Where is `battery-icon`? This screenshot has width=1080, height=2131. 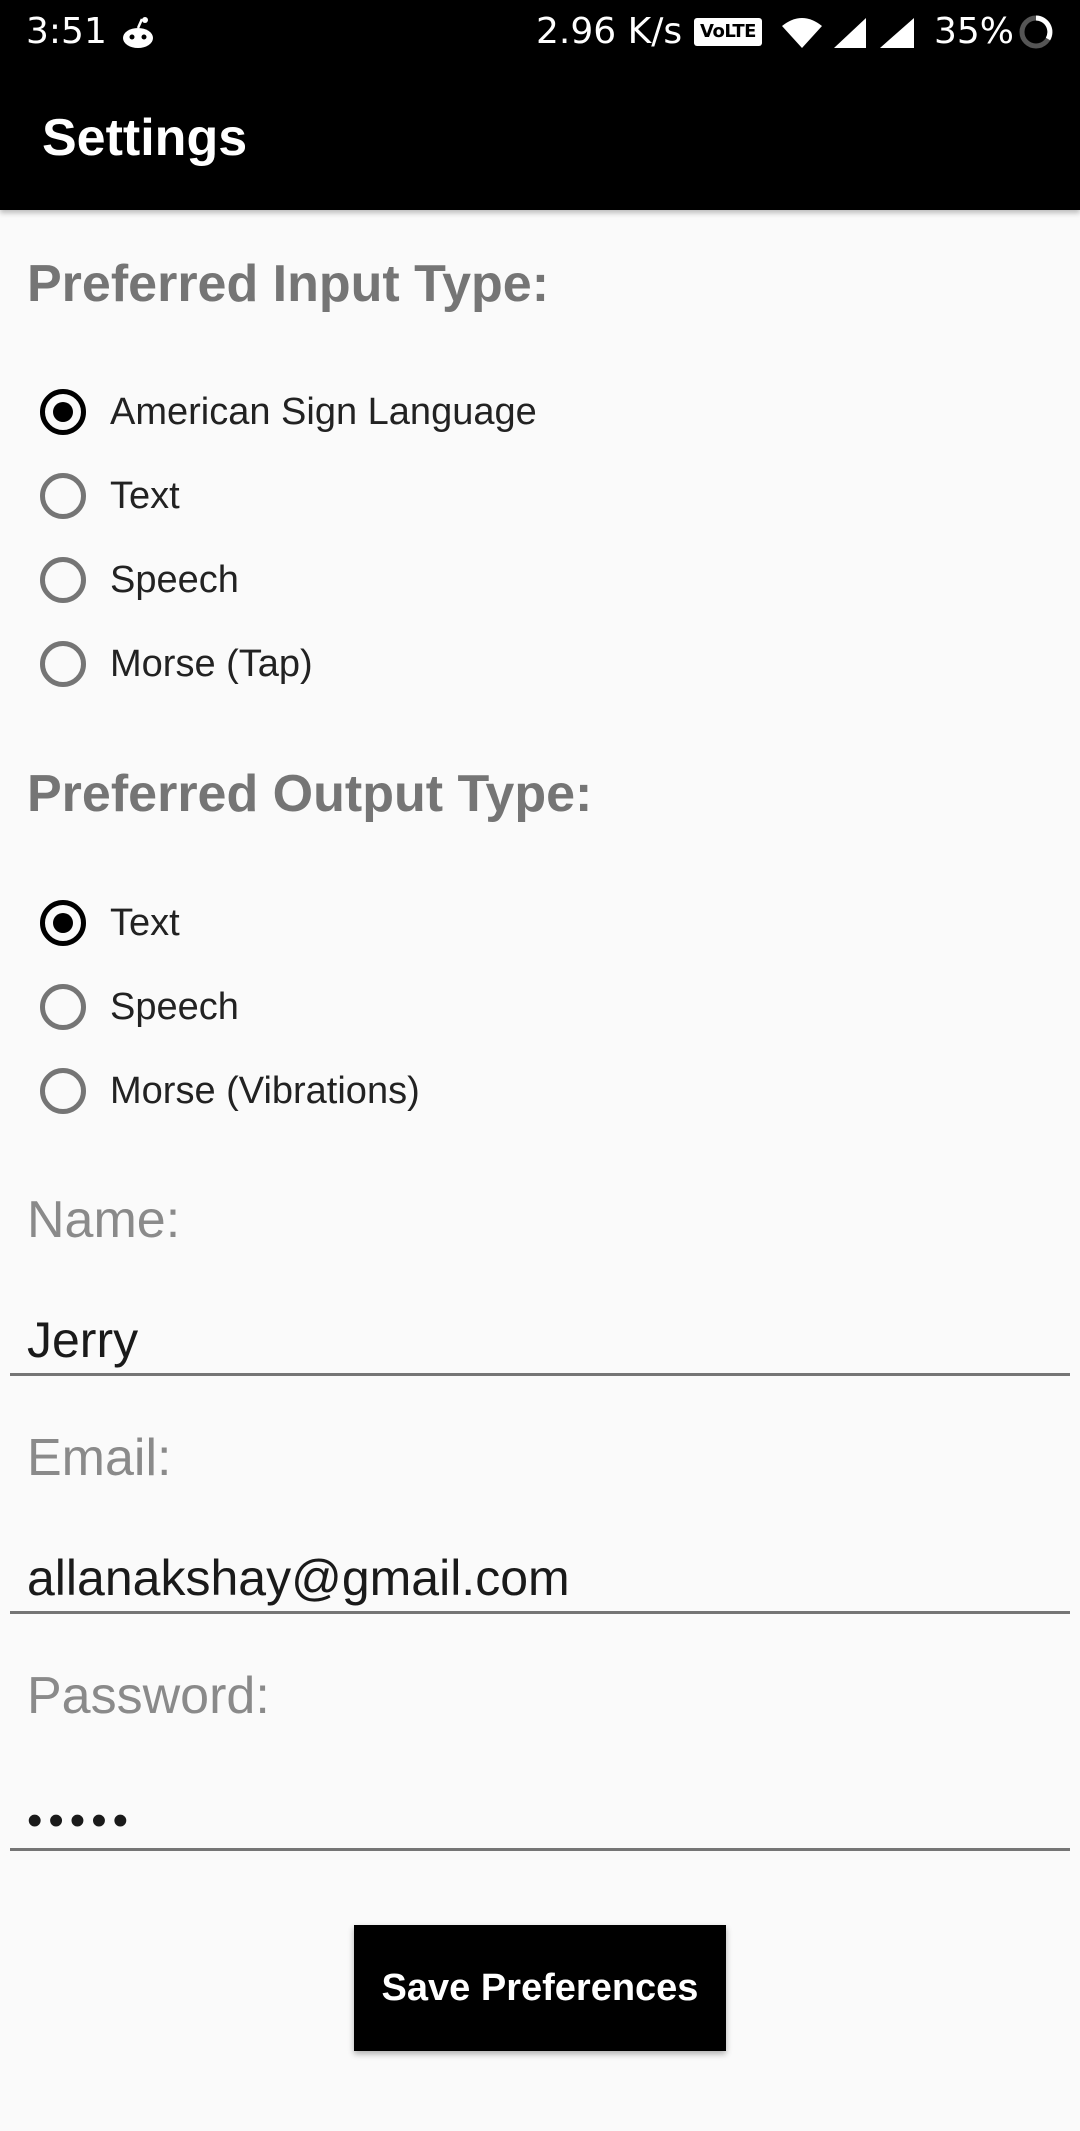
battery-icon is located at coordinates (1036, 32).